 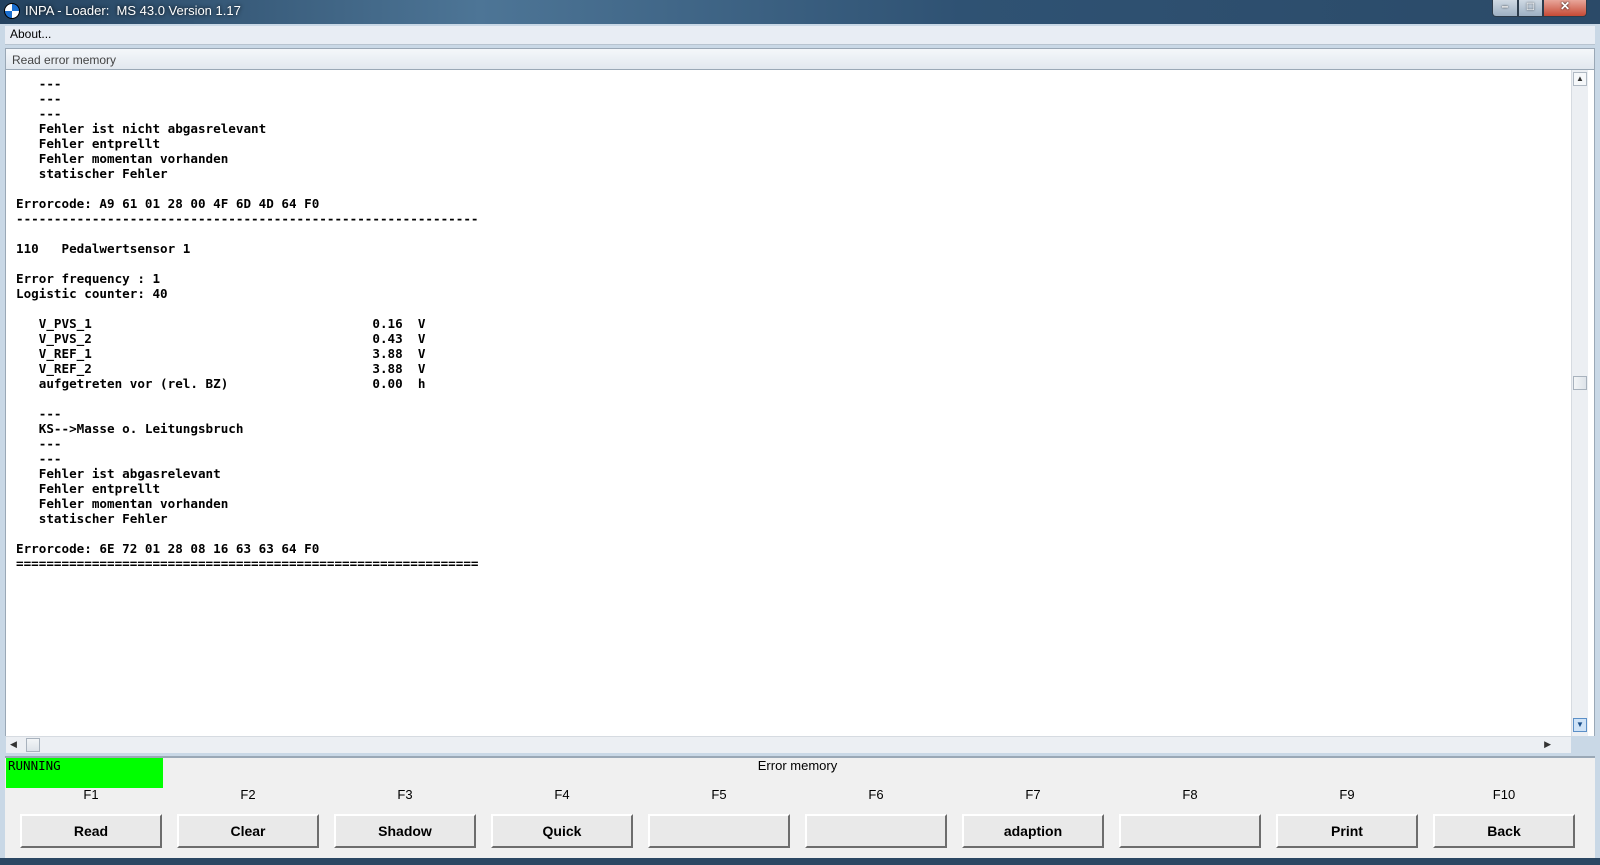 I want to click on panel-header: Read error memory, so click(x=800, y=59).